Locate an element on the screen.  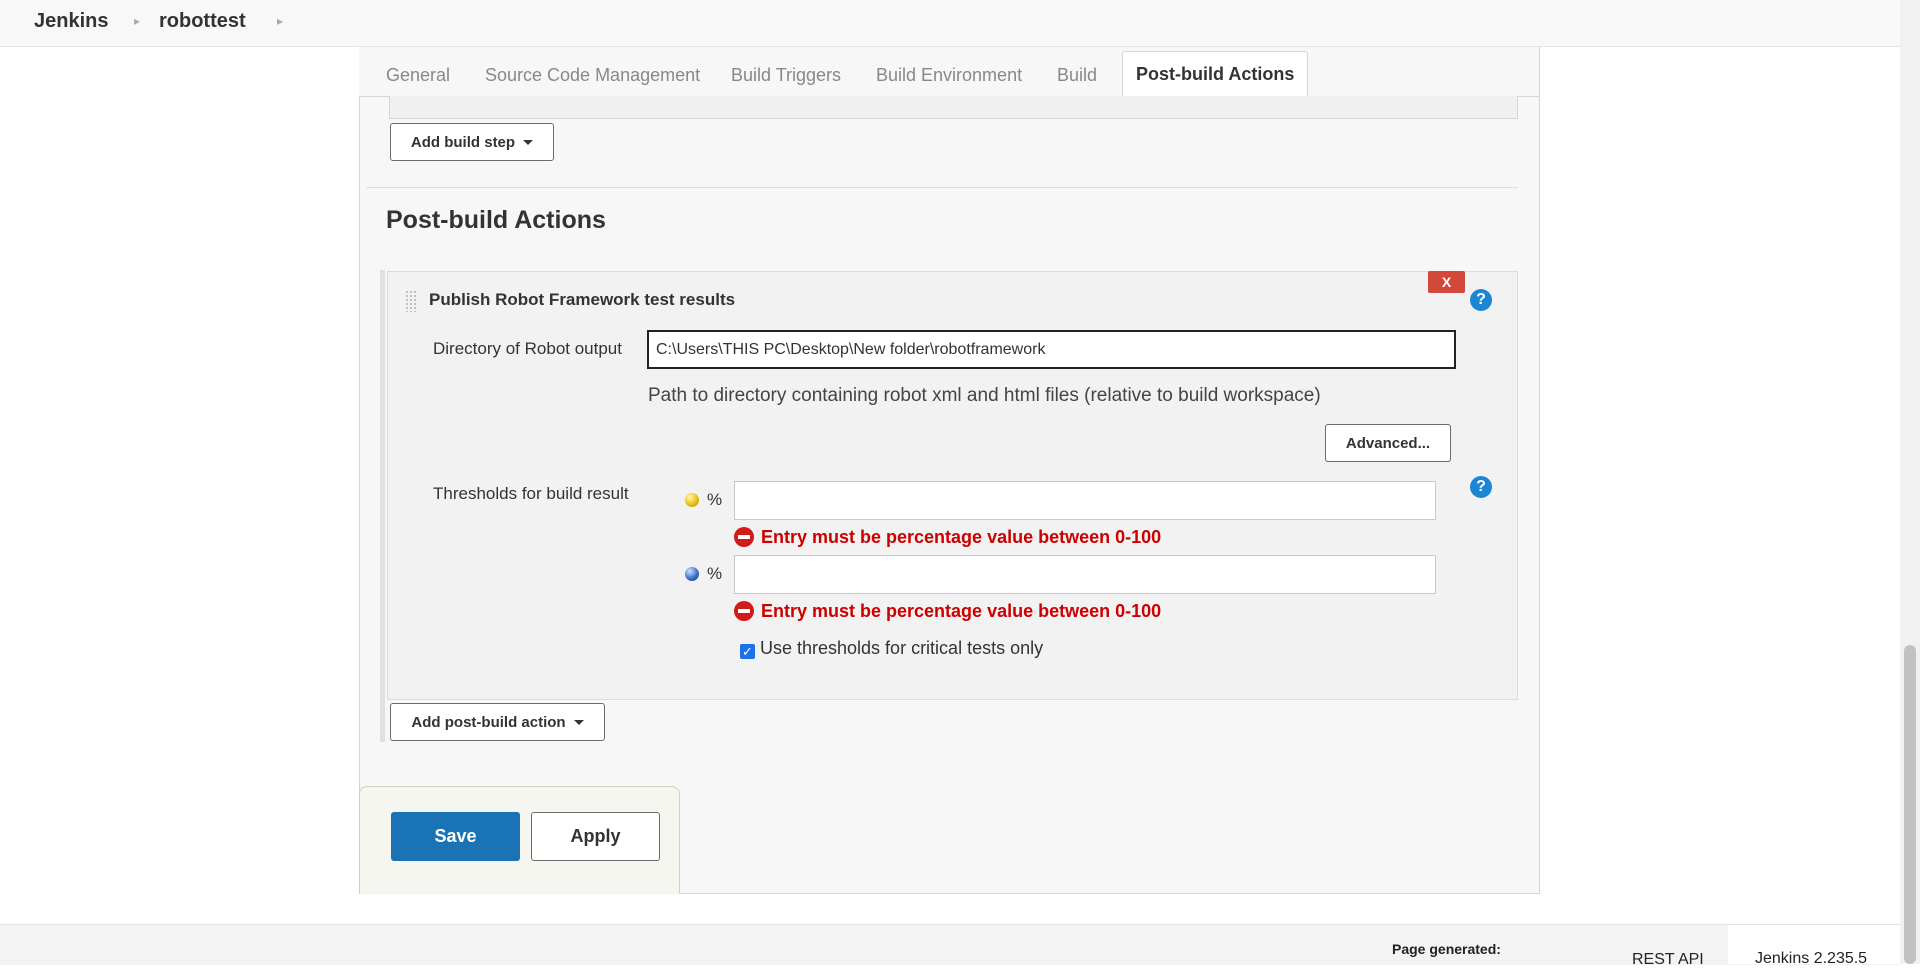
unstable-threshold-input is located at coordinates (1085, 500).